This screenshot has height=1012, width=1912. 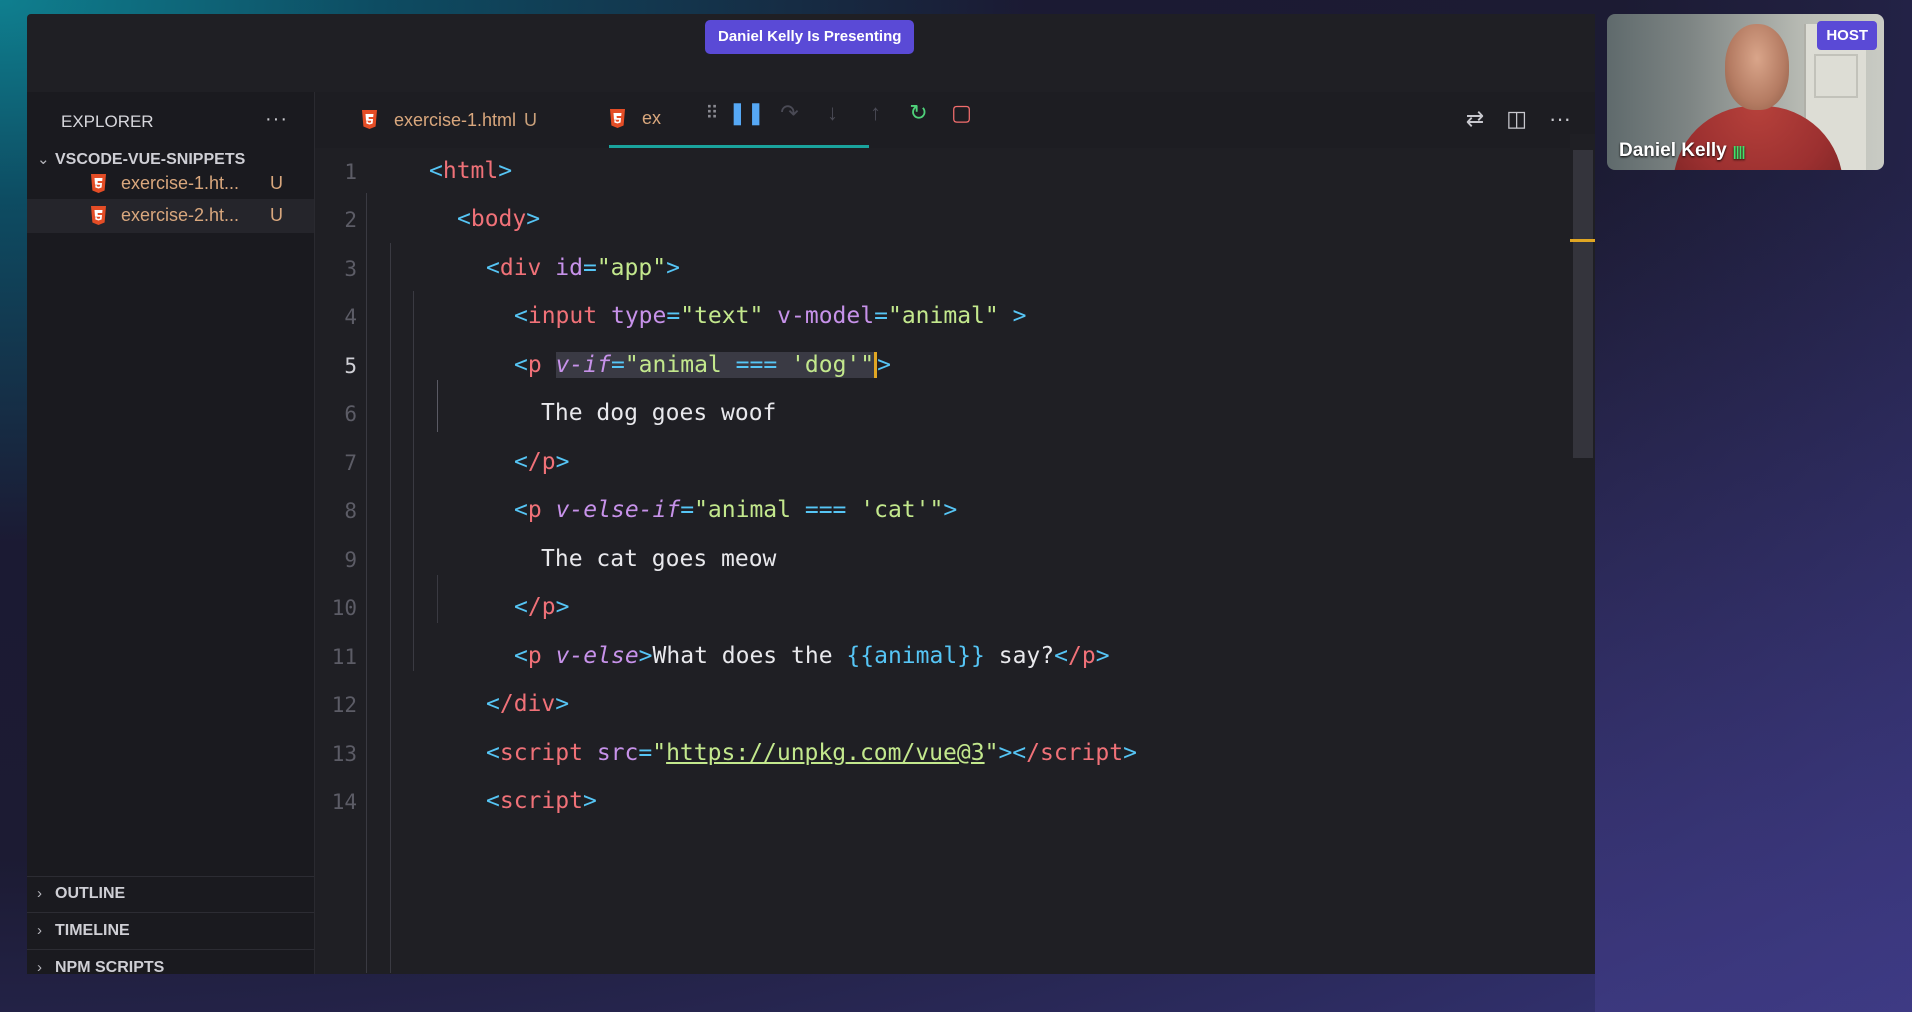 I want to click on file-exercise-2: exercise-2.ht... U, so click(x=170, y=216).